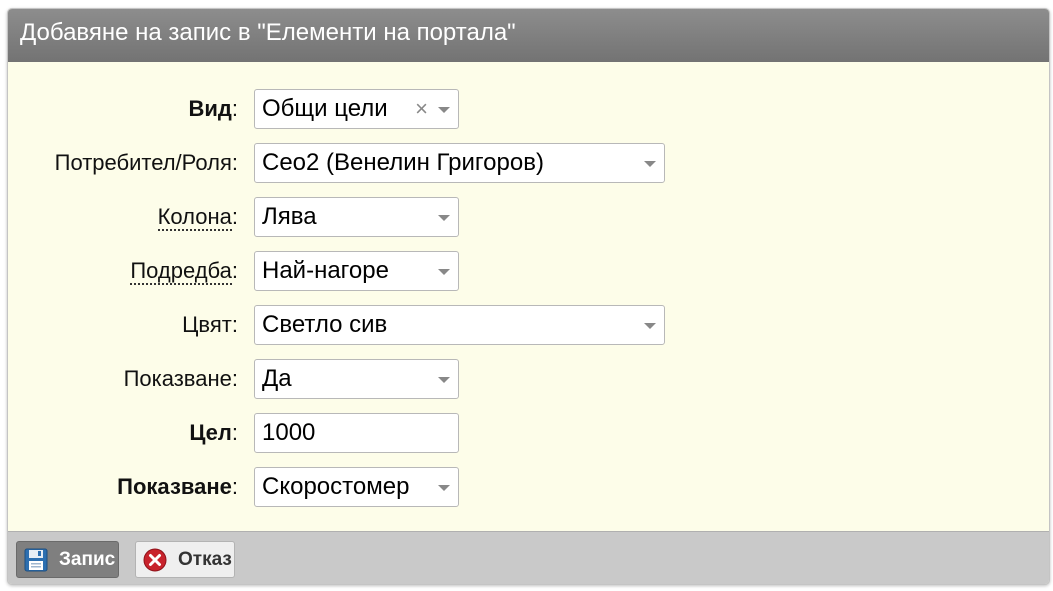  What do you see at coordinates (528, 217) in the screenshot?
I see `form-row-column: Колона: Лява` at bounding box center [528, 217].